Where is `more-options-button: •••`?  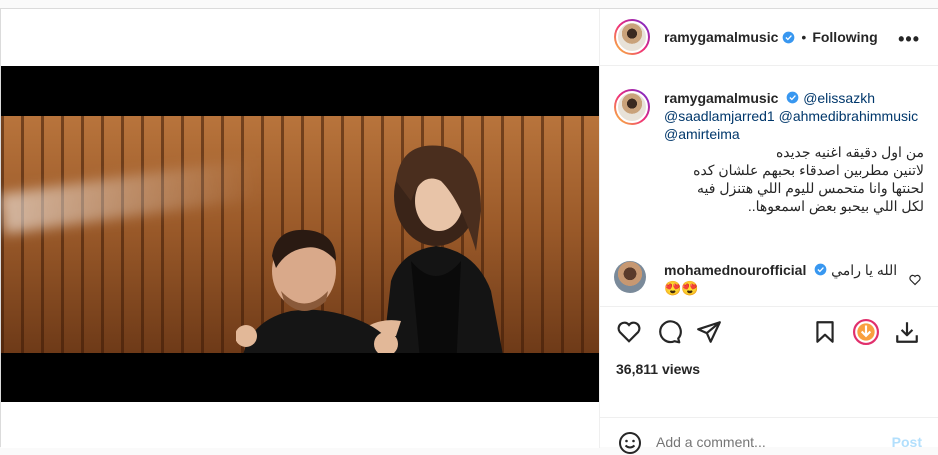
more-options-button: ••• is located at coordinates (909, 39).